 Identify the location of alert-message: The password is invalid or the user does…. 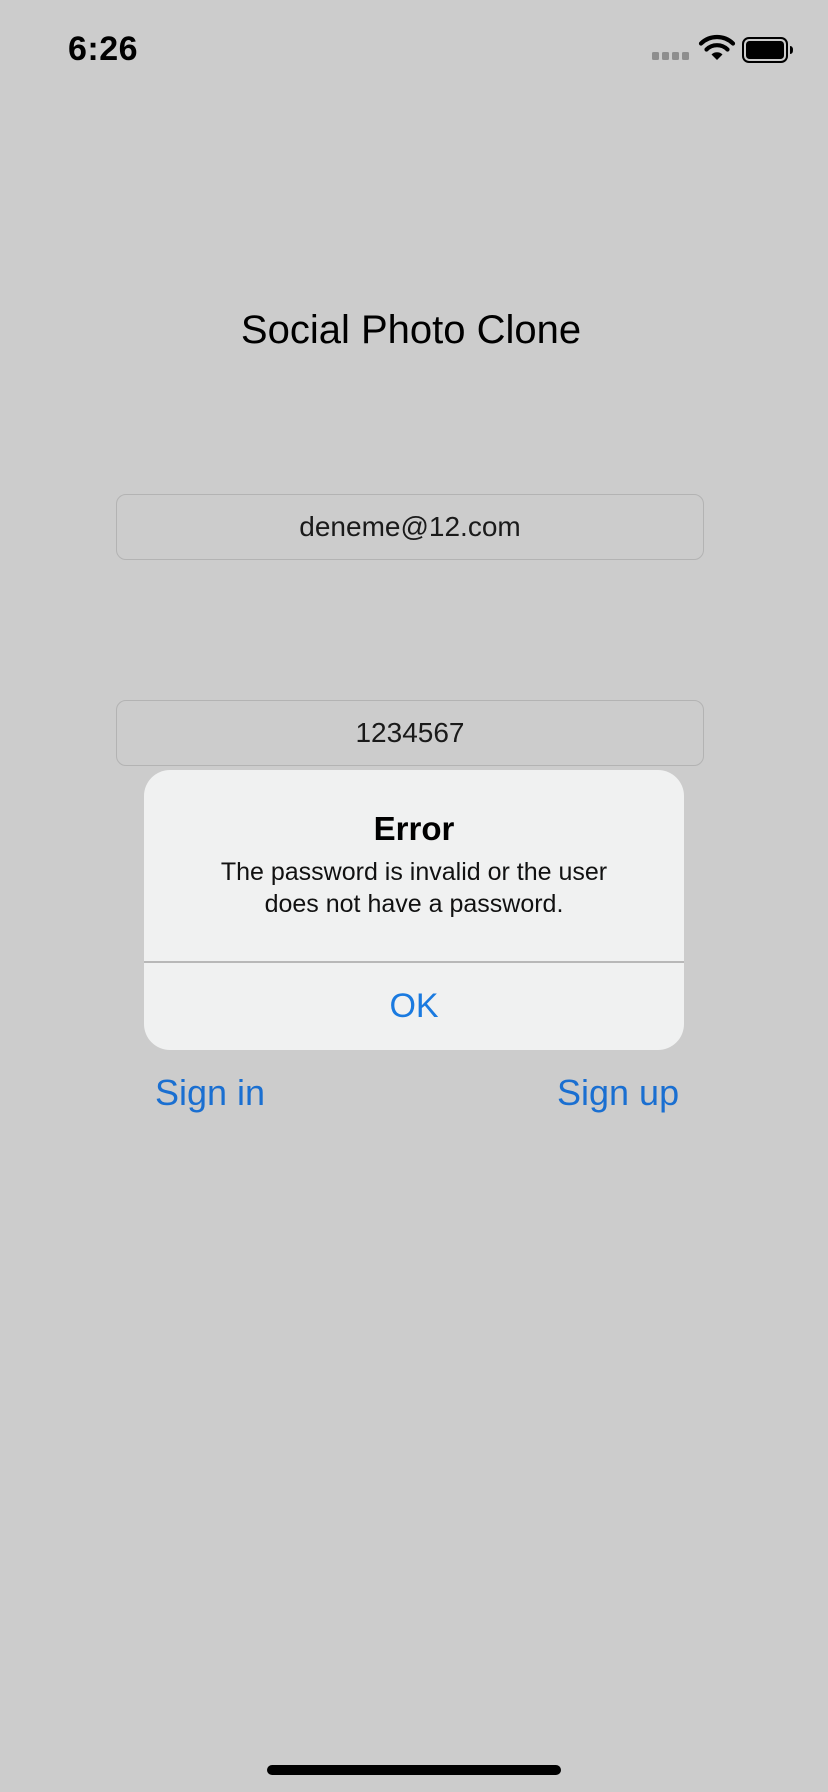
(414, 888).